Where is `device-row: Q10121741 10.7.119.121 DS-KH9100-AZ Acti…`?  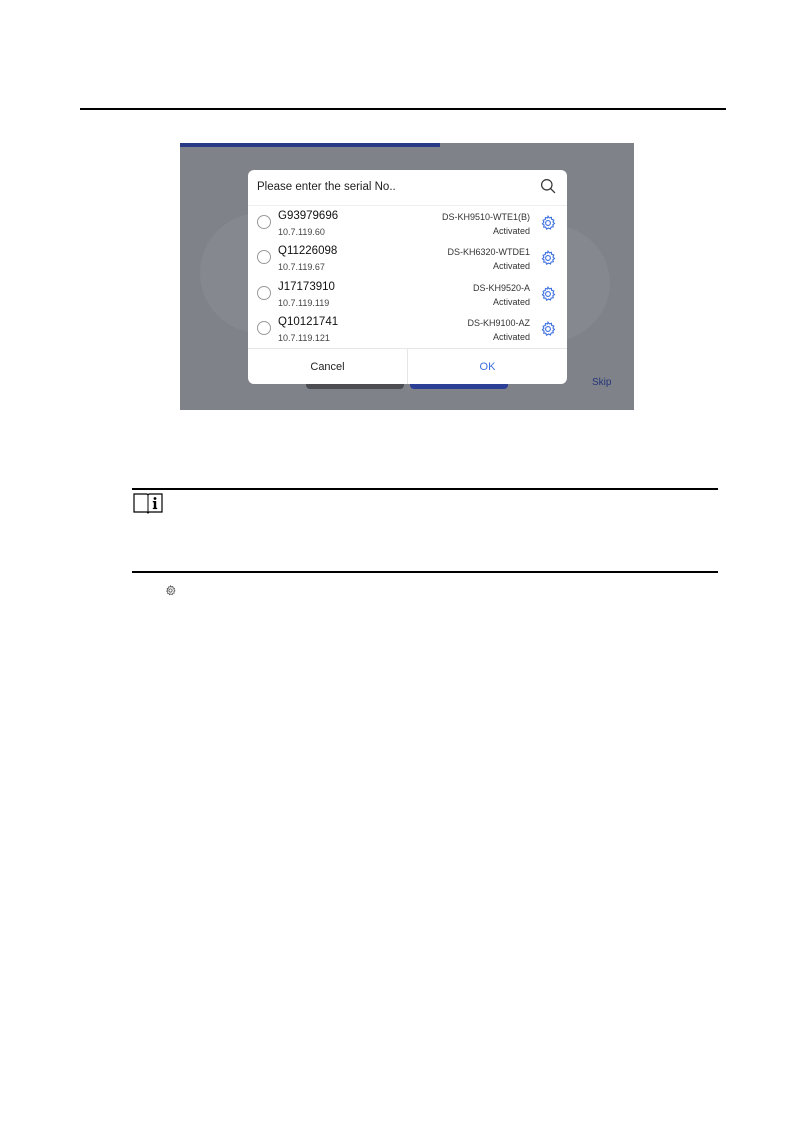 device-row: Q10121741 10.7.119.121 DS-KH9100-AZ Acti… is located at coordinates (407, 330).